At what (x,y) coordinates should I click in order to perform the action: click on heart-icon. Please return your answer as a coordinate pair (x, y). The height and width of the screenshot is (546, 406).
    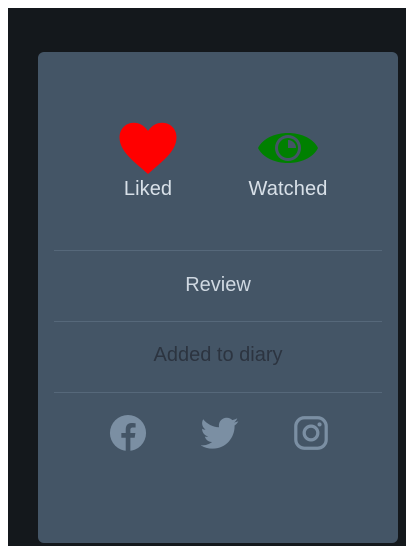
    Looking at the image, I should click on (148, 148).